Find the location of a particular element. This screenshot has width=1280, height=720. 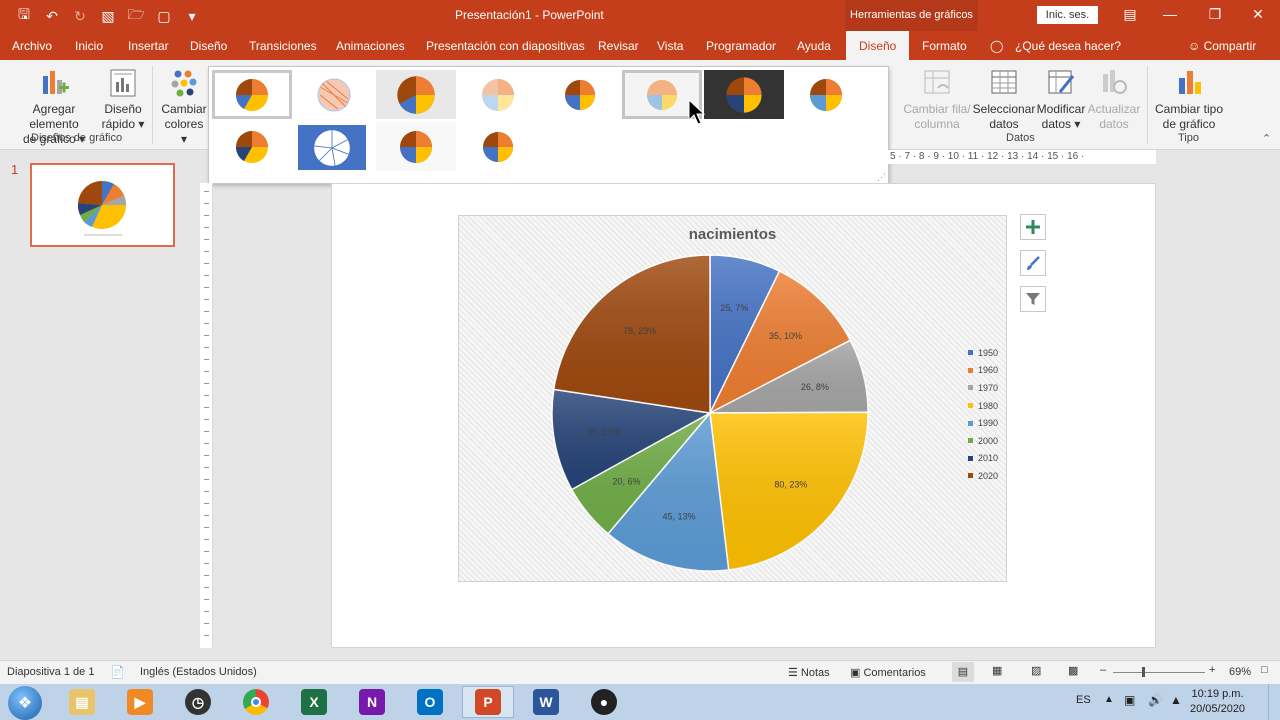

chart-filters-button is located at coordinates (1033, 299).